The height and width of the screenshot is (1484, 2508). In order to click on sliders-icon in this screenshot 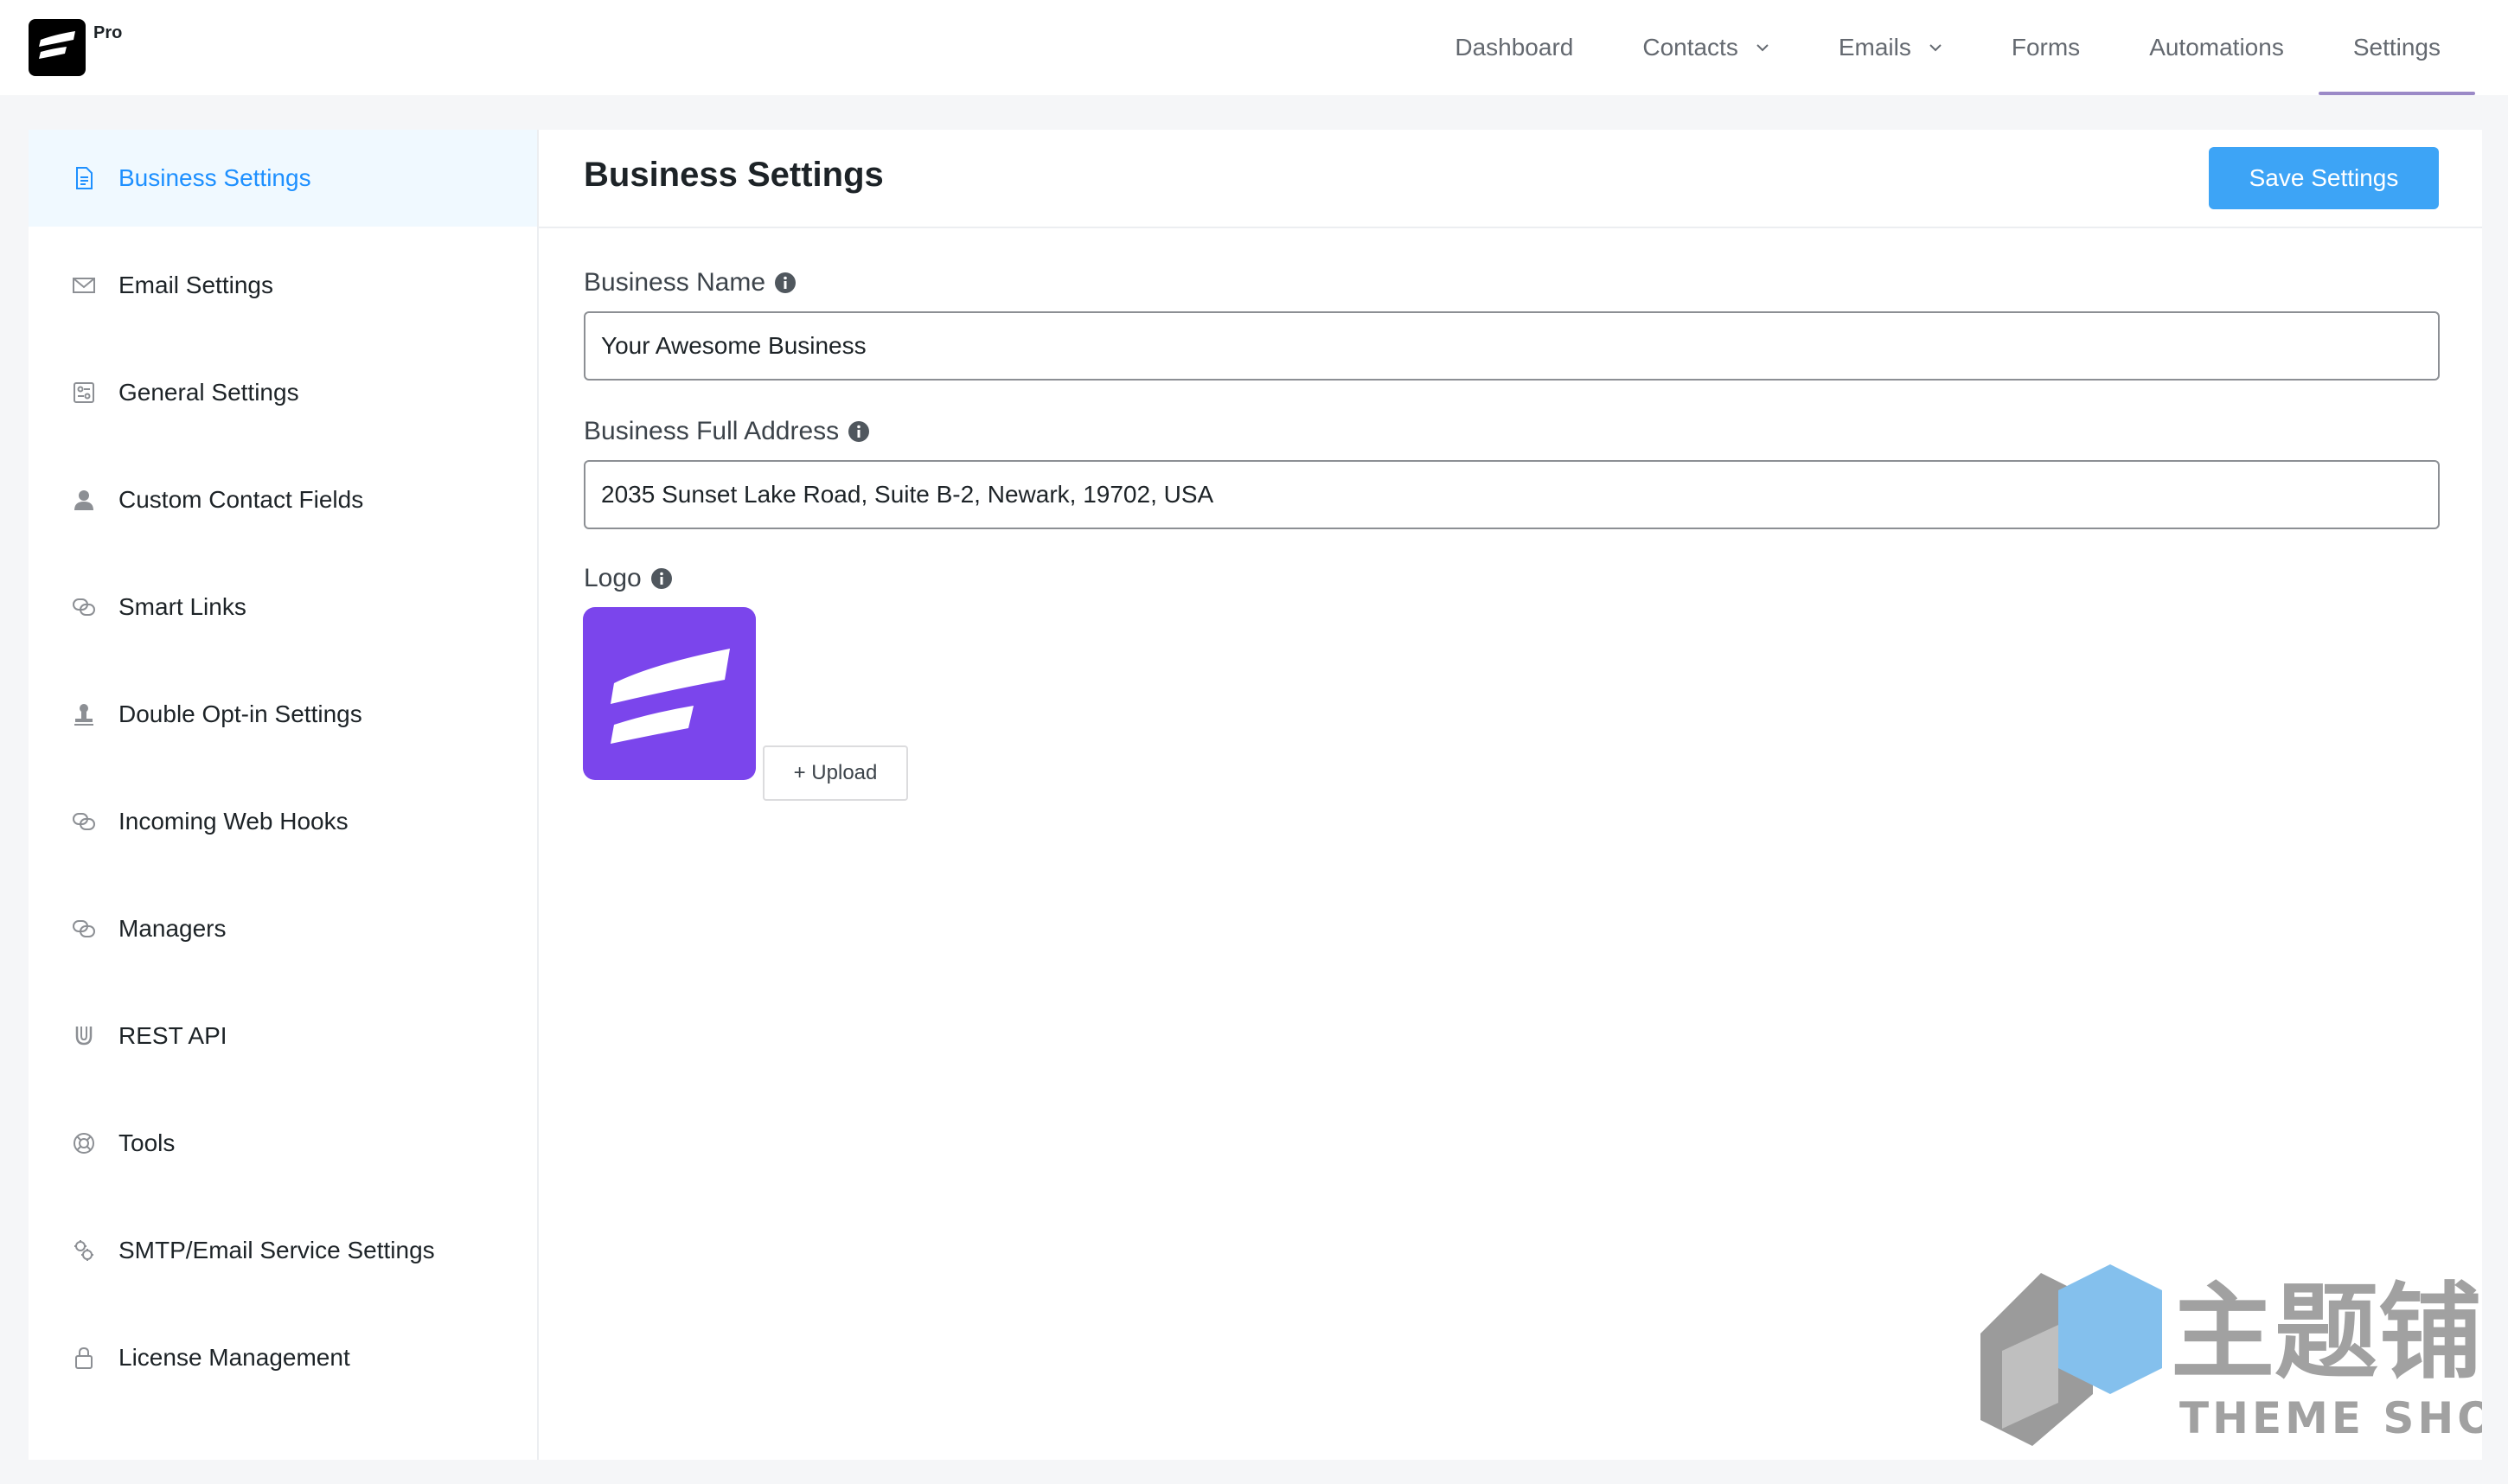, I will do `click(84, 392)`.